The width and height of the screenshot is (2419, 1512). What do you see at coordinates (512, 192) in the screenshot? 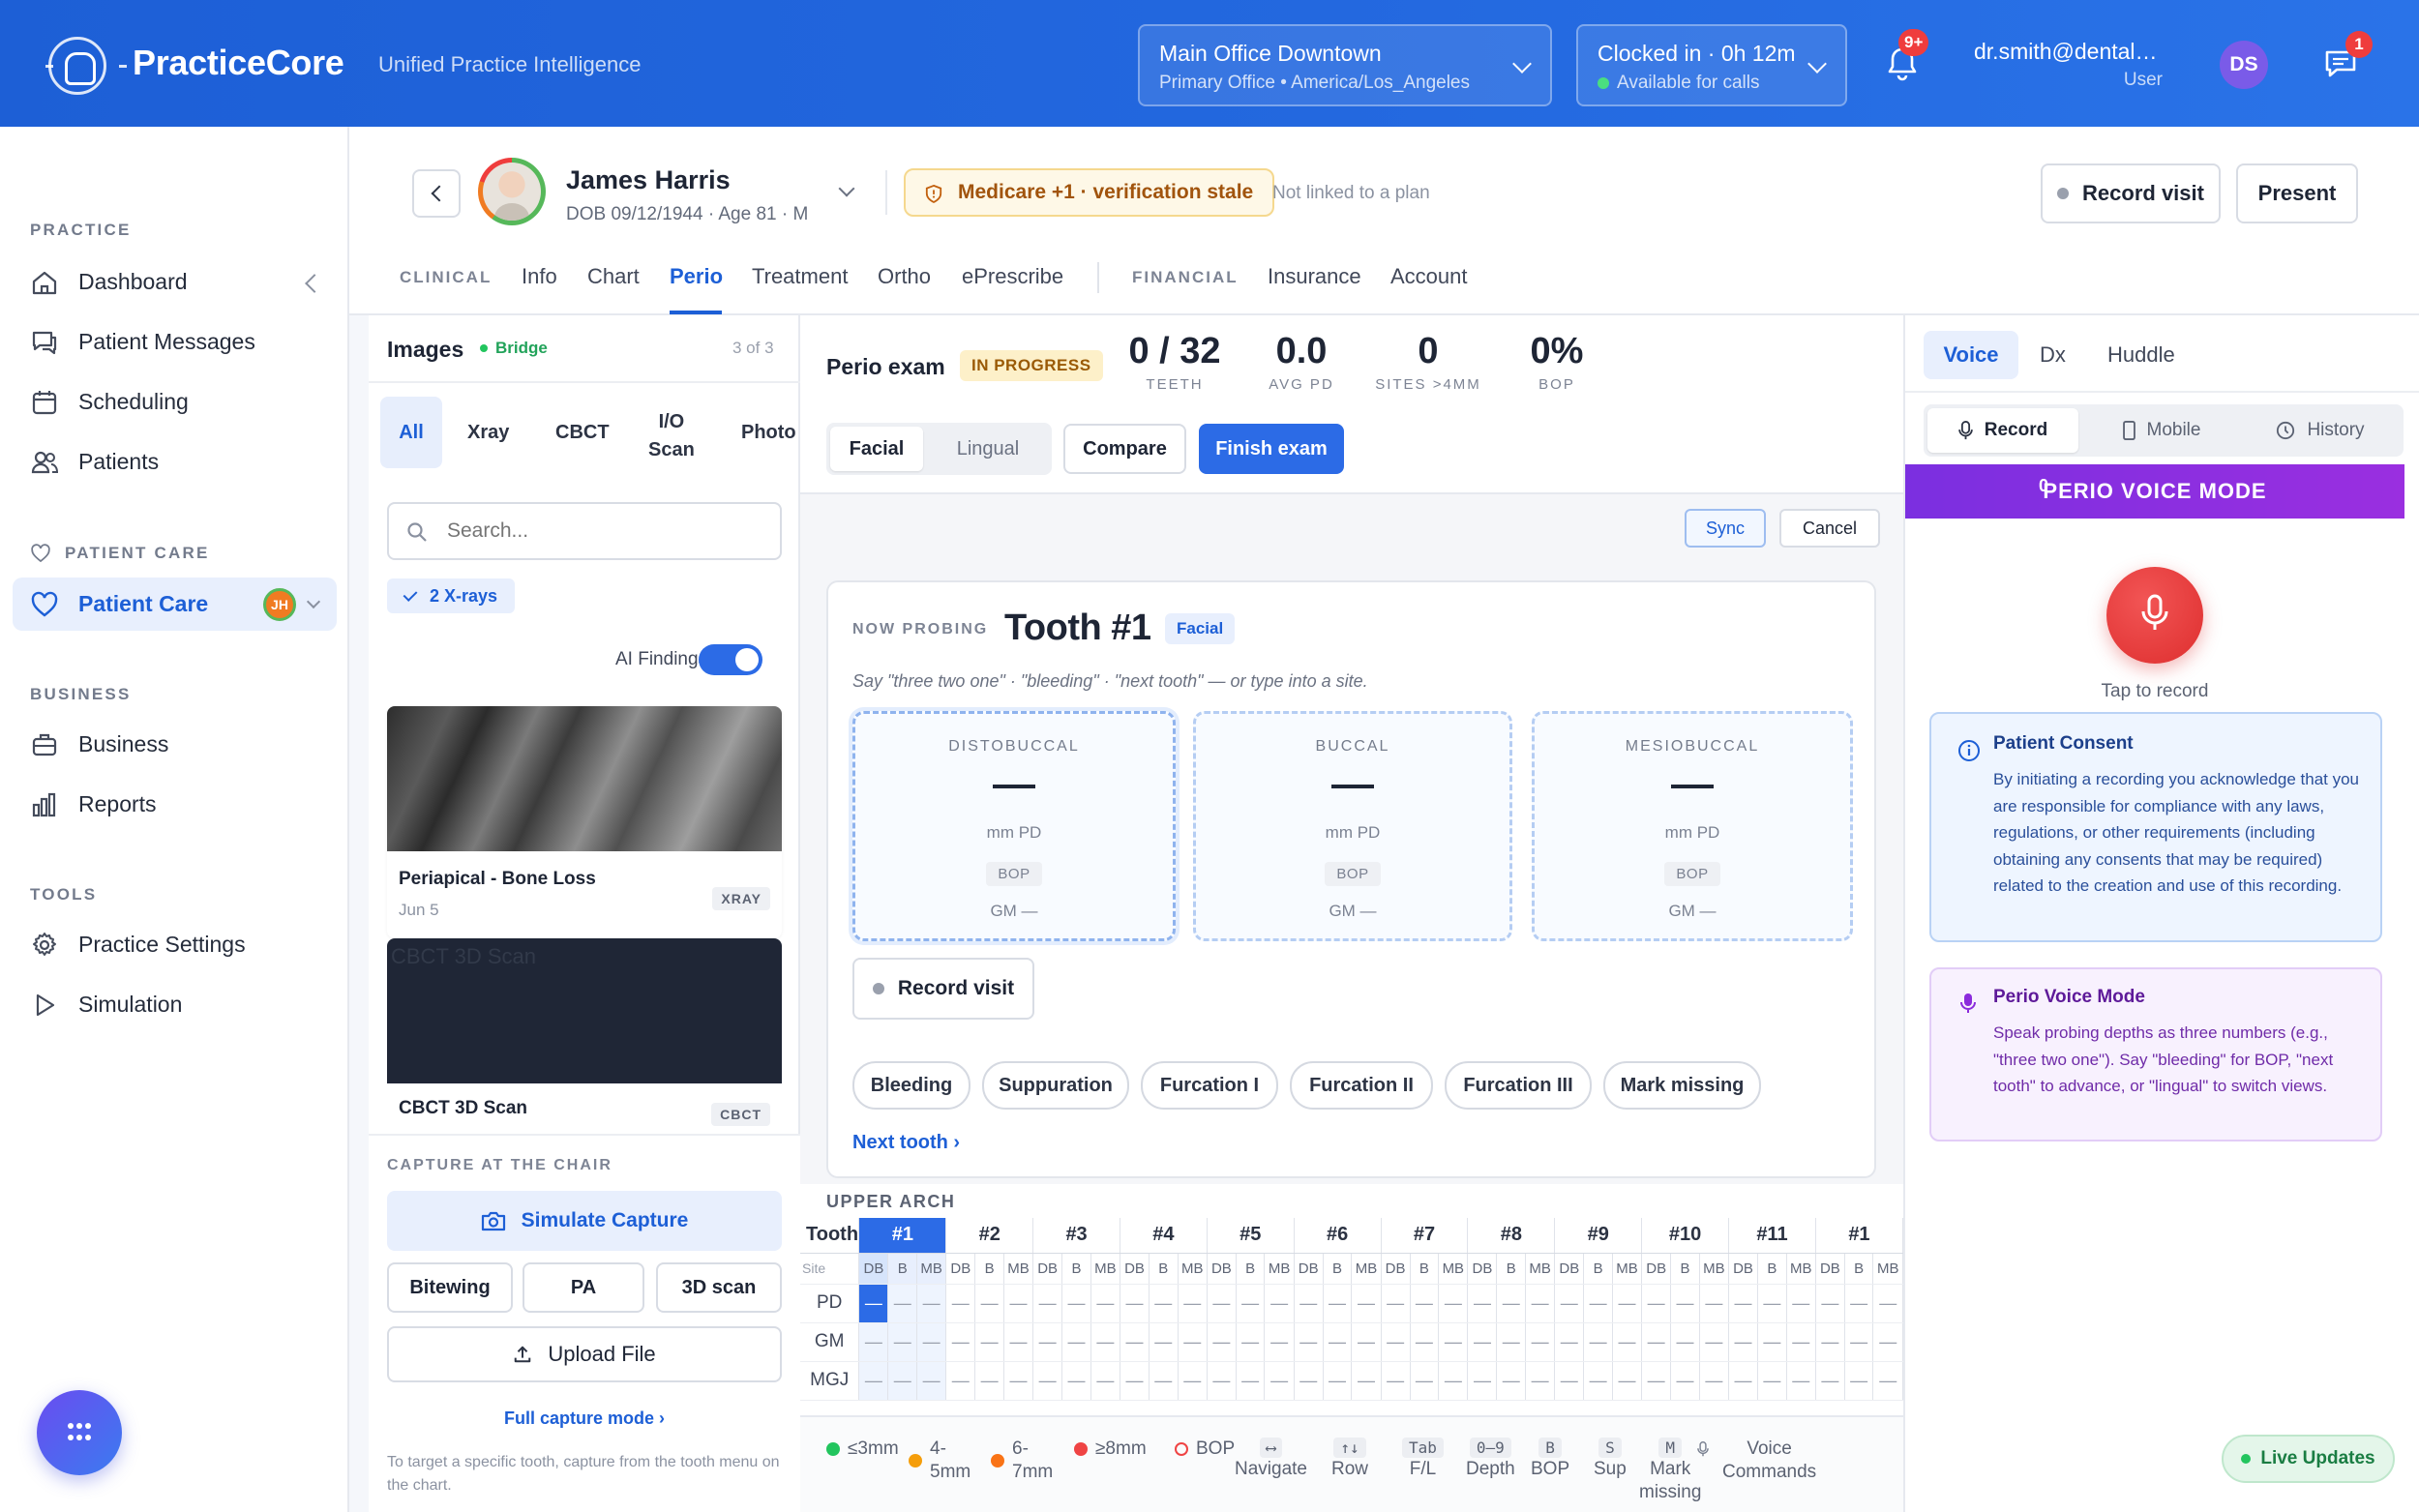
I see `patient-avatar` at bounding box center [512, 192].